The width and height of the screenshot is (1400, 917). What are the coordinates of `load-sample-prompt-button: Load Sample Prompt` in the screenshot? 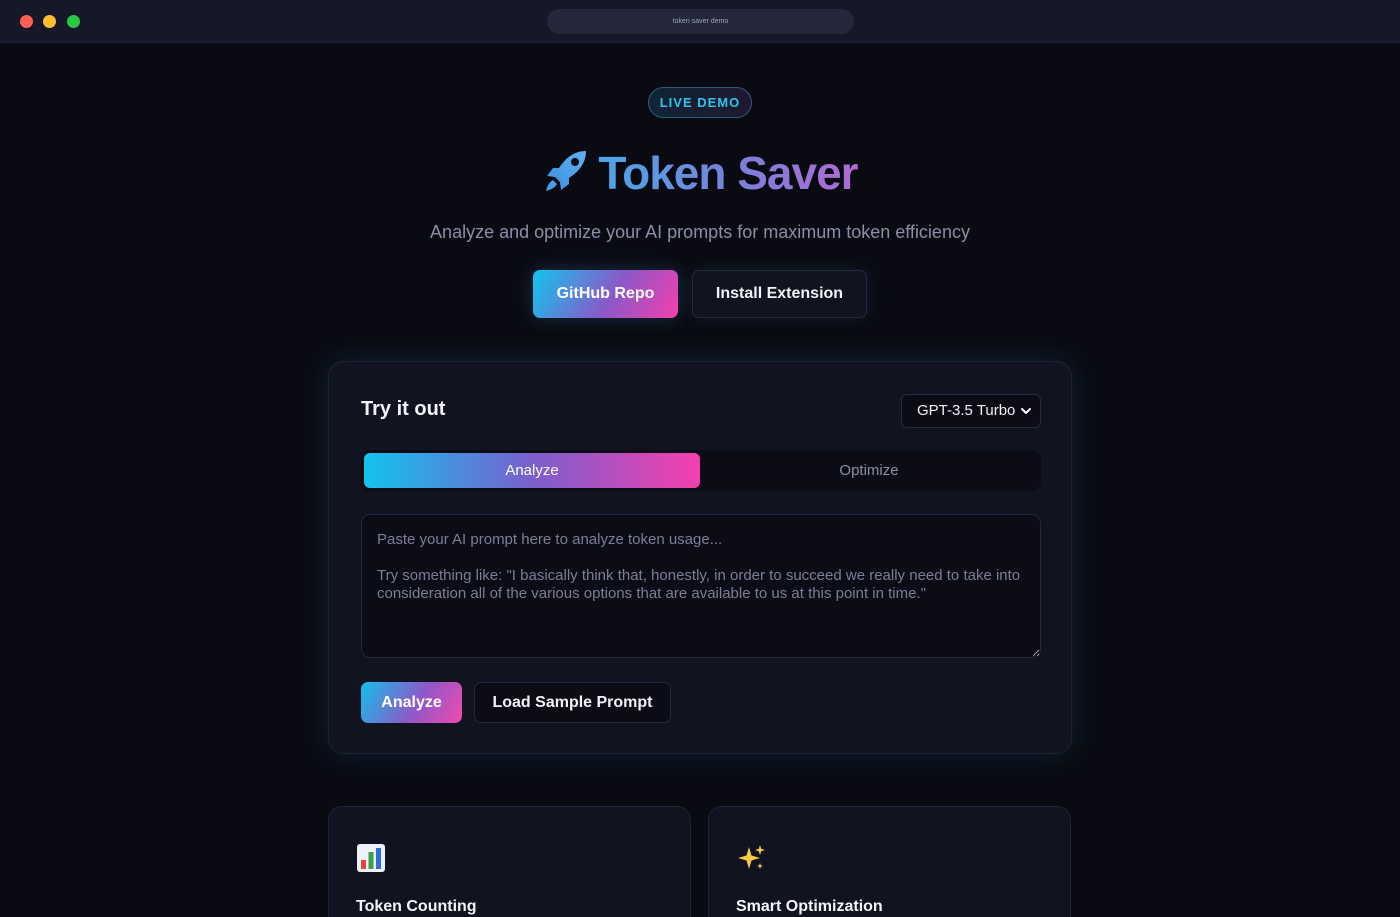 It's located at (572, 702).